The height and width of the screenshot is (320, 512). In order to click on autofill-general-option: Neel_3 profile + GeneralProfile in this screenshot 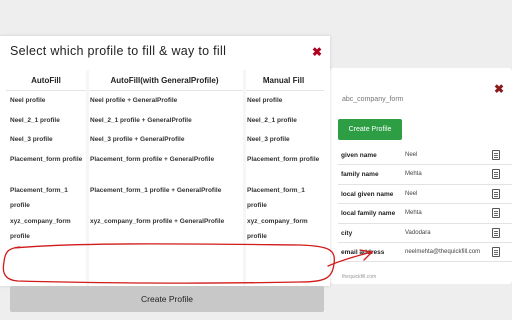, I will do `click(164, 140)`.